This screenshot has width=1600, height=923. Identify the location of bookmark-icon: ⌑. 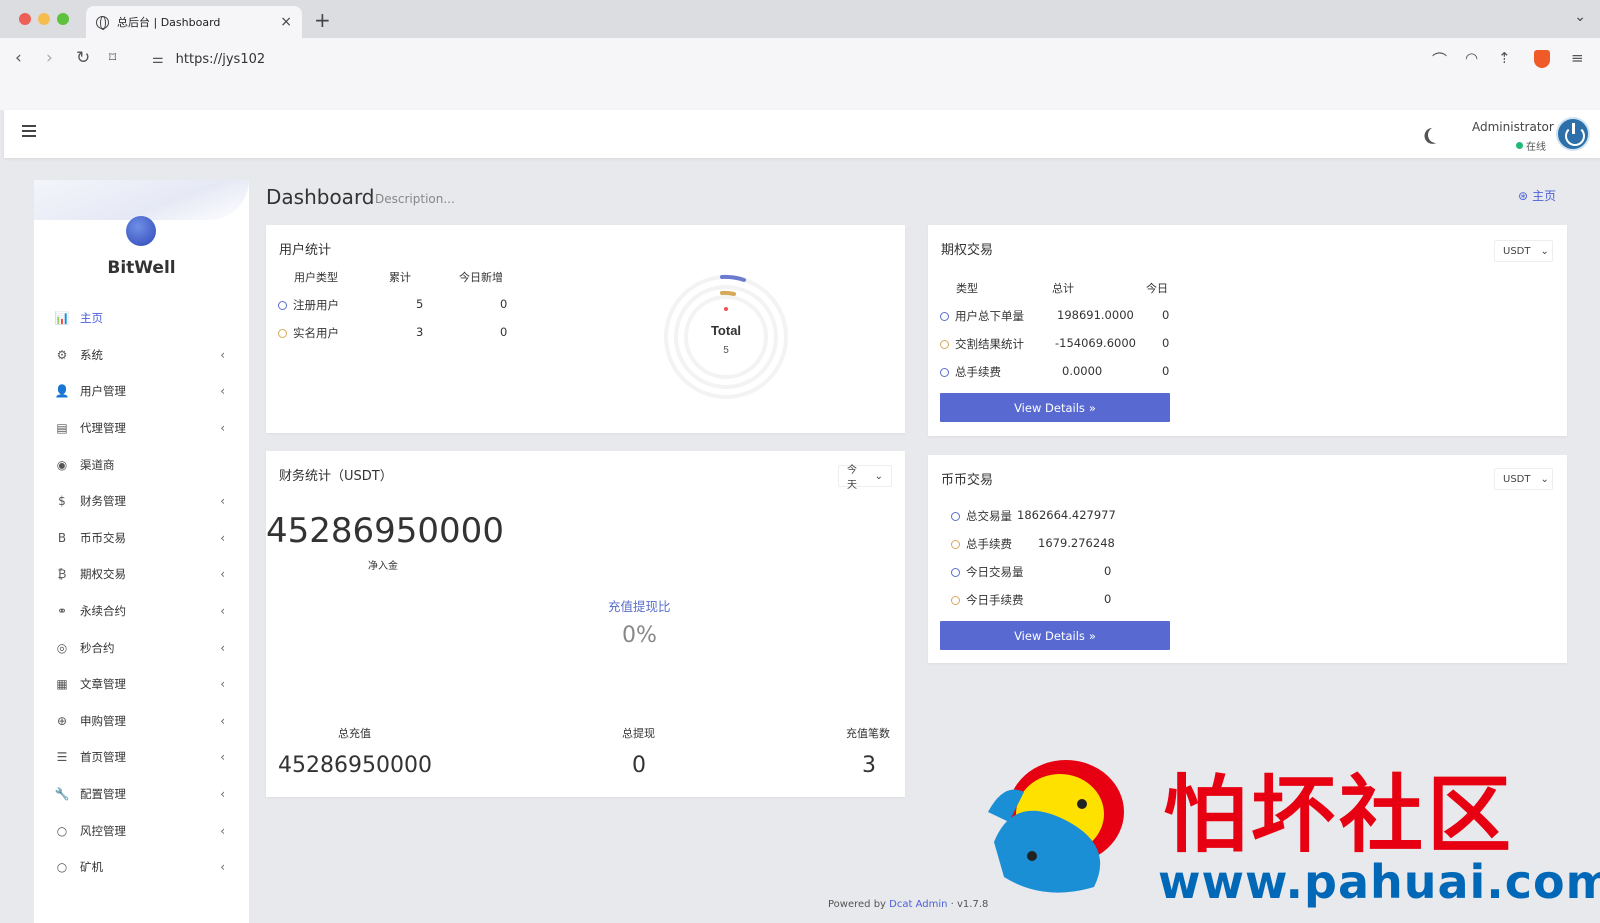
(112, 58).